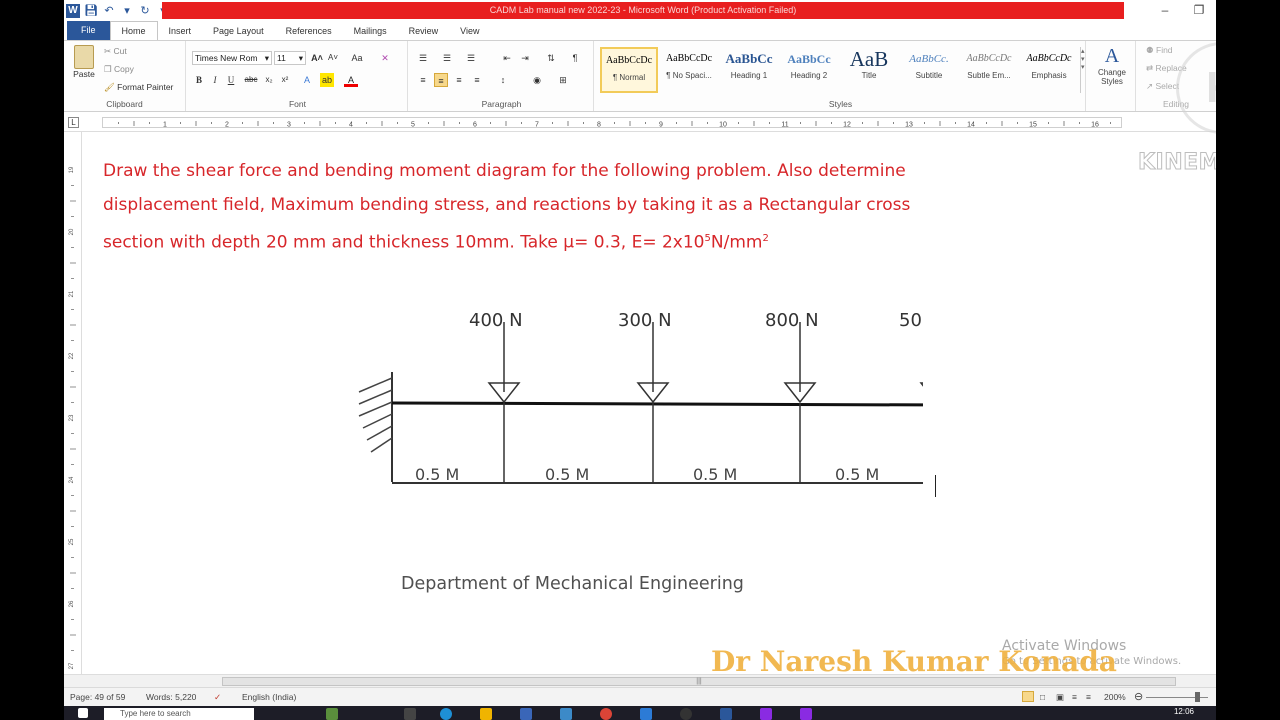 Image resolution: width=1280 pixels, height=720 pixels. What do you see at coordinates (477, 80) in the screenshot?
I see `justify-icon: ≡` at bounding box center [477, 80].